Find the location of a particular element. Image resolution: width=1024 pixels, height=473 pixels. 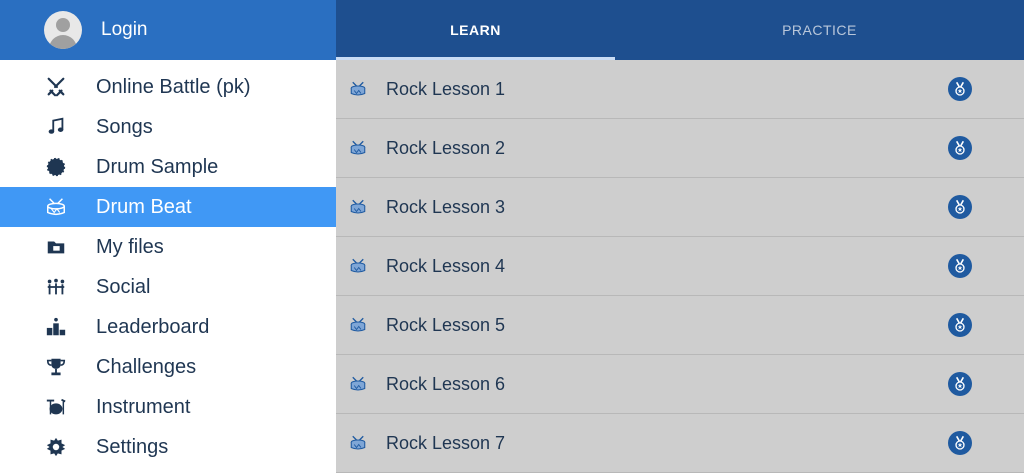

lesson-label: Rock Lesson 3 is located at coordinates (446, 206).